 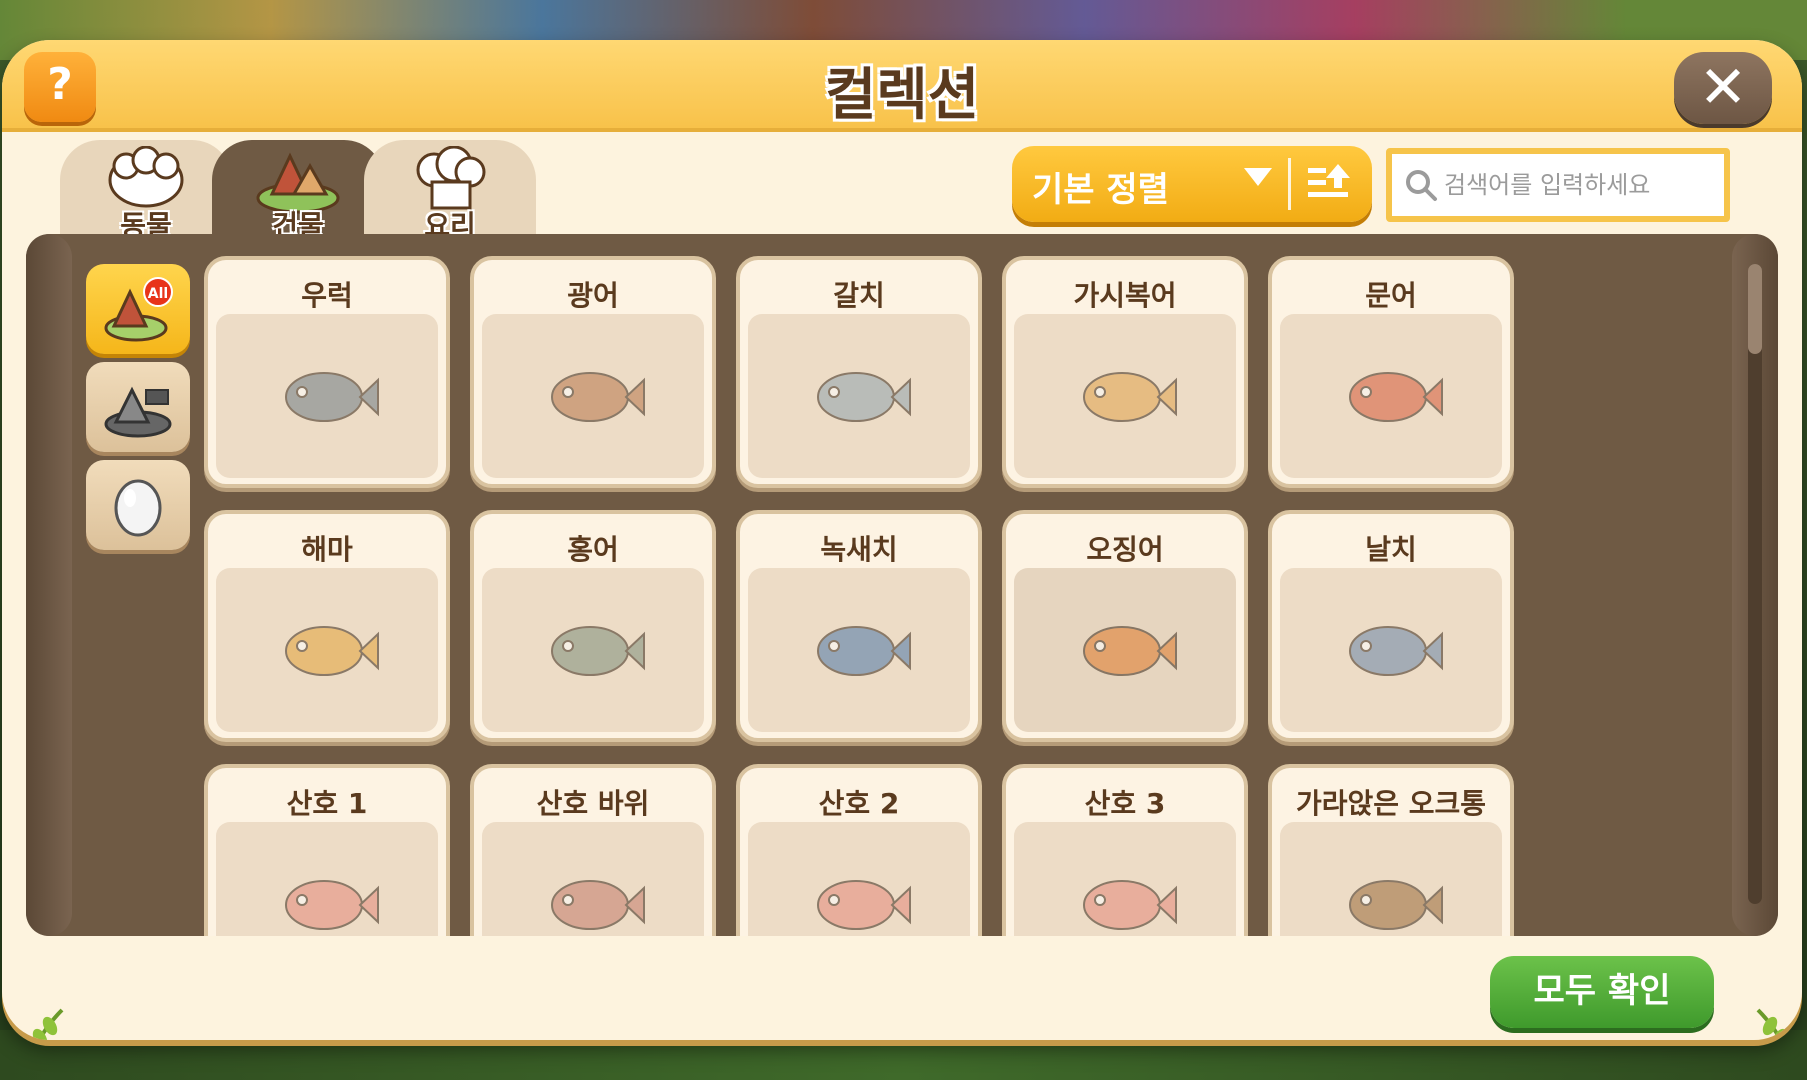 I want to click on search-input, so click(x=1579, y=185).